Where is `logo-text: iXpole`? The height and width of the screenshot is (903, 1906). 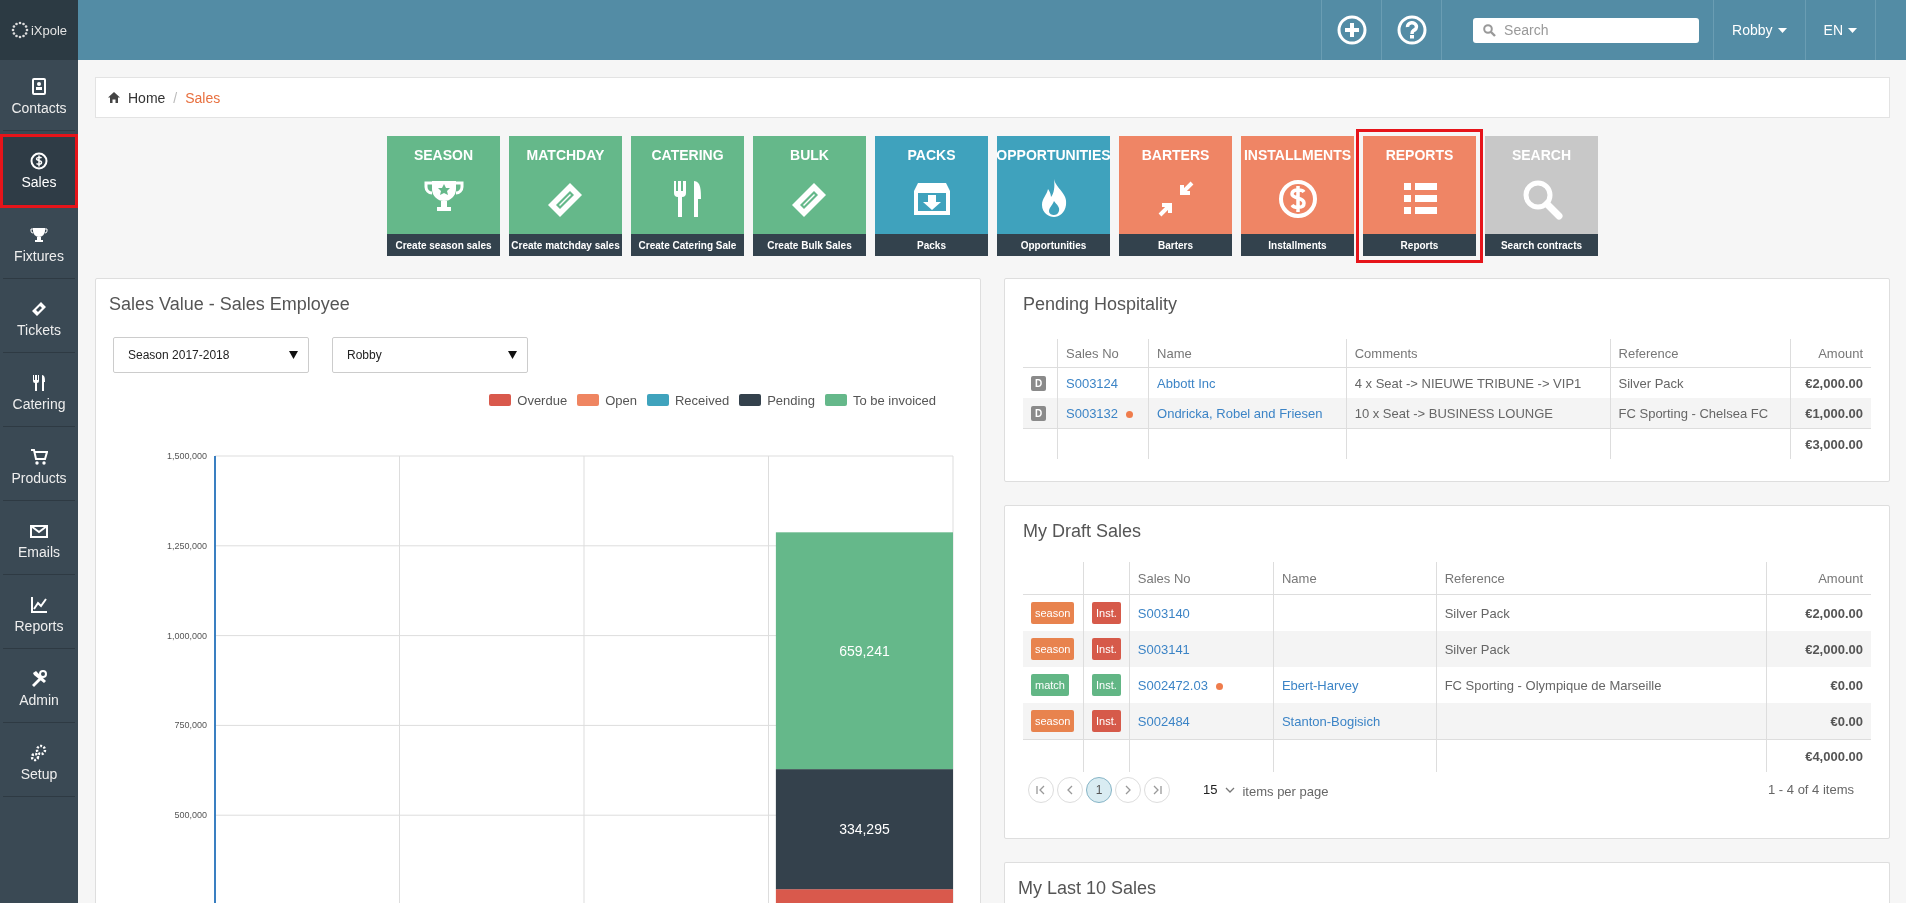
logo-text: iXpole is located at coordinates (49, 30).